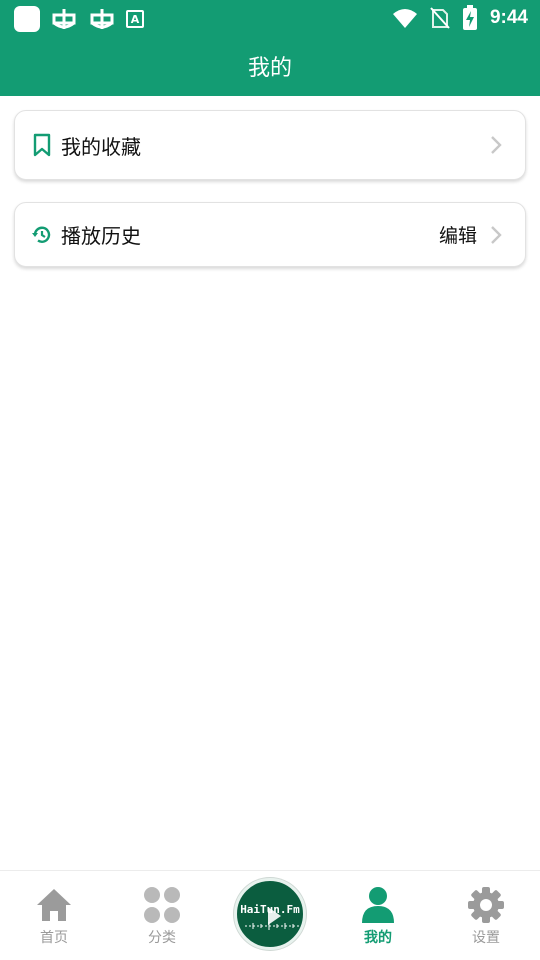 The width and height of the screenshot is (540, 960). Describe the element at coordinates (101, 236) in the screenshot. I see `history-label: 播放历史` at that location.